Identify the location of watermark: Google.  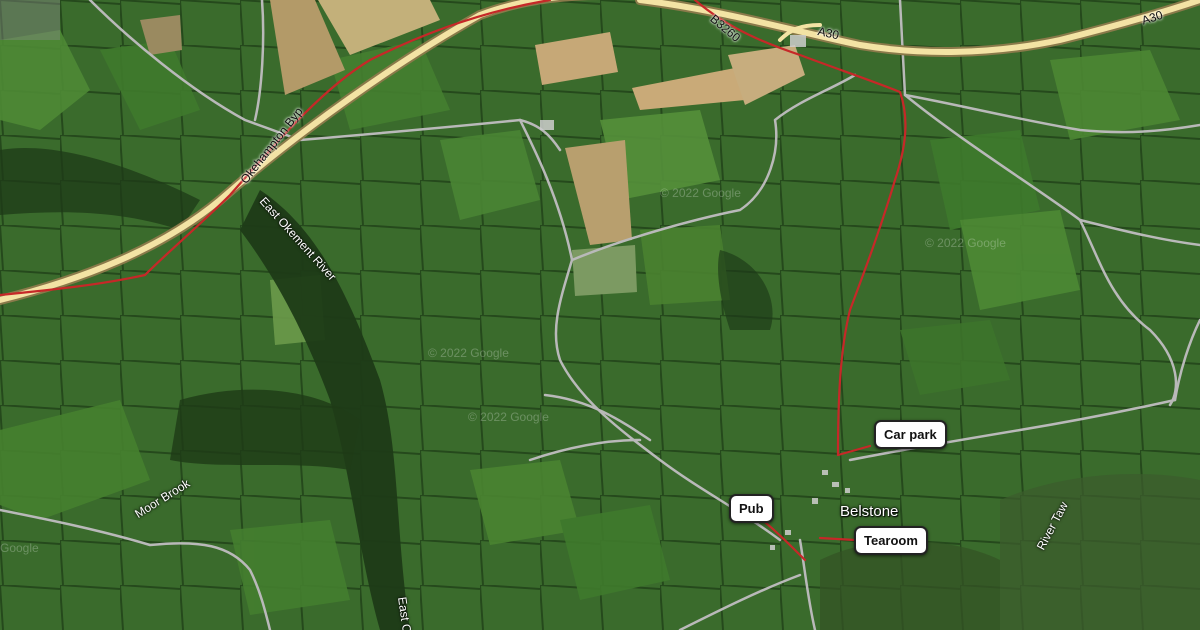
(19, 548).